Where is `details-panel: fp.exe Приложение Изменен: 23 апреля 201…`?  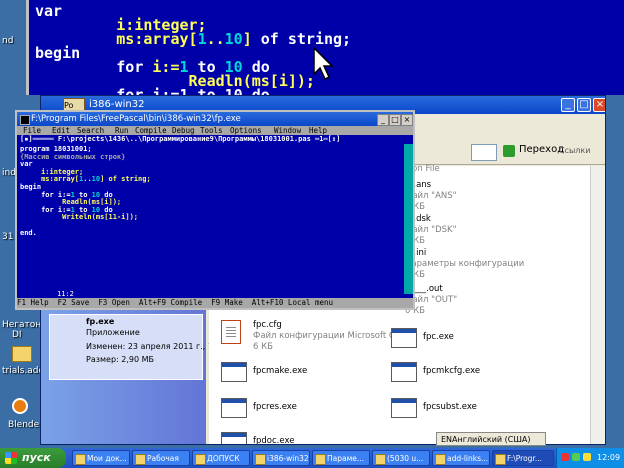 details-panel: fp.exe Приложение Изменен: 23 апреля 201… is located at coordinates (140, 347).